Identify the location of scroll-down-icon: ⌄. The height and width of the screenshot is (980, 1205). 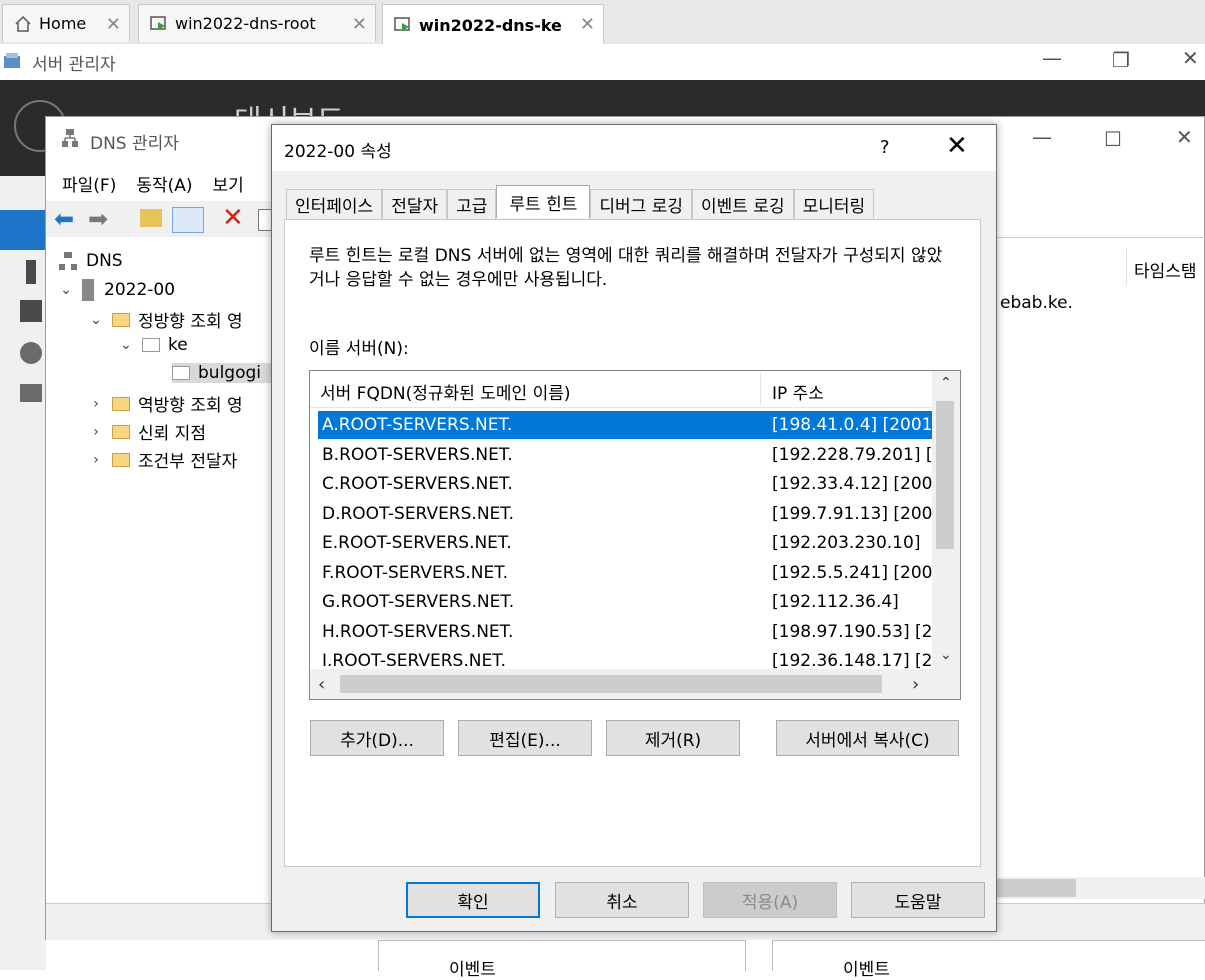
(946, 655).